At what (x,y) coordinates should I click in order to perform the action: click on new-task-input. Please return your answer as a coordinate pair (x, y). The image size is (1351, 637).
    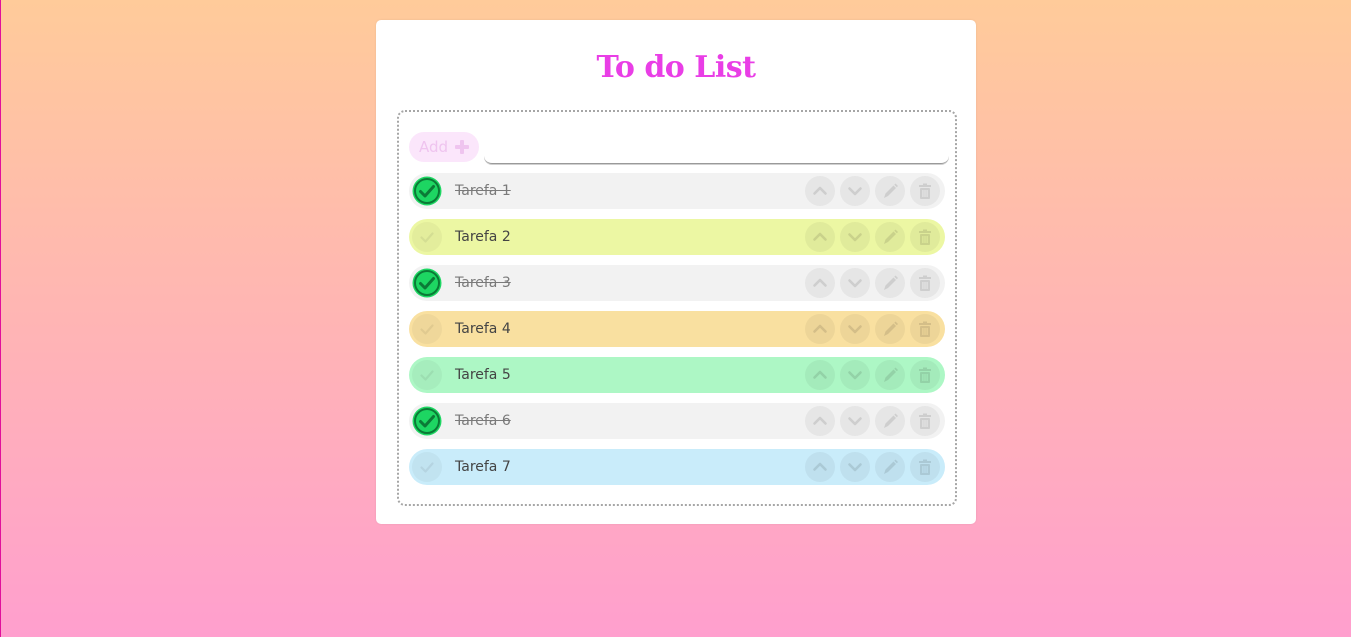
    Looking at the image, I should click on (716, 148).